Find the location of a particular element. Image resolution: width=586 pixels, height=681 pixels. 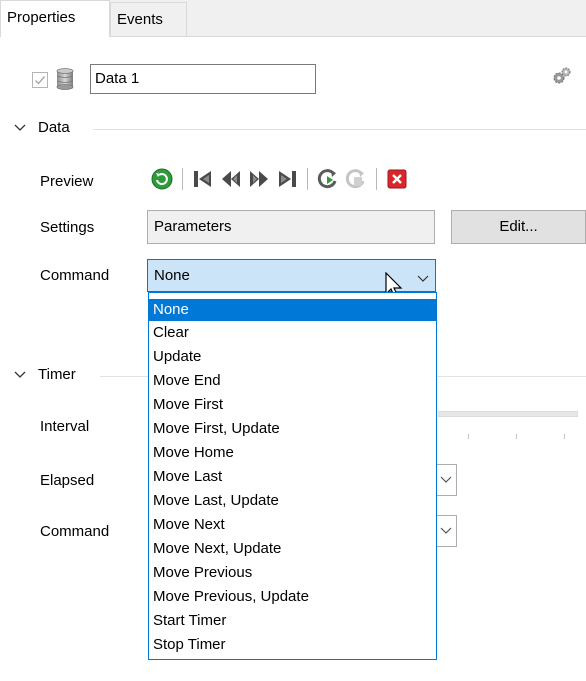

last-record-icon is located at coordinates (287, 179).